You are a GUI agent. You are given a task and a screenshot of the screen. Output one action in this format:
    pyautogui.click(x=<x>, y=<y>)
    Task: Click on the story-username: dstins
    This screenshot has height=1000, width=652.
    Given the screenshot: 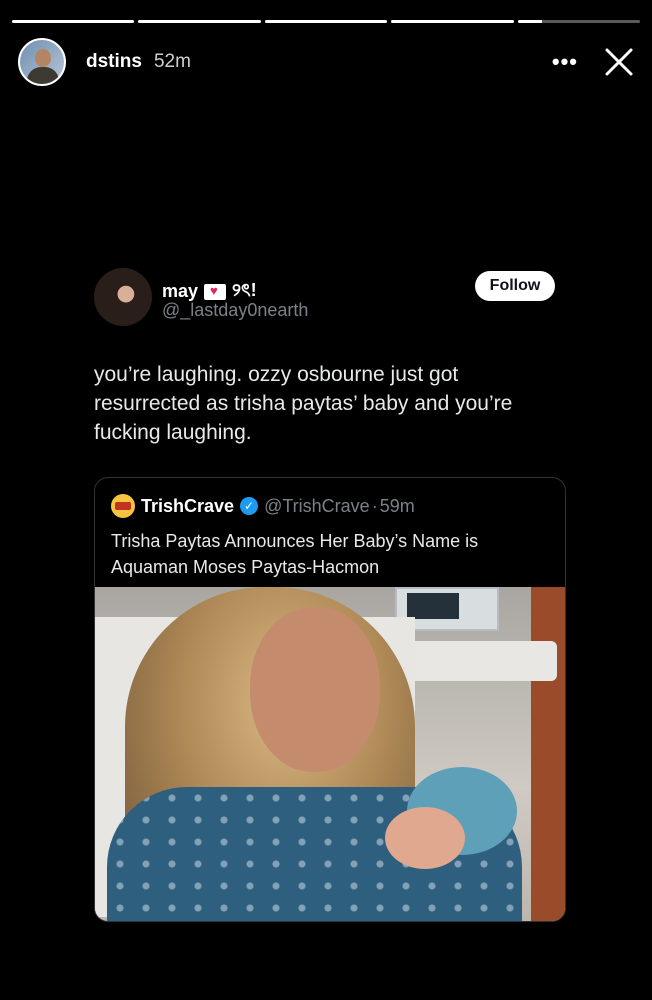 What is the action you would take?
    pyautogui.click(x=114, y=62)
    